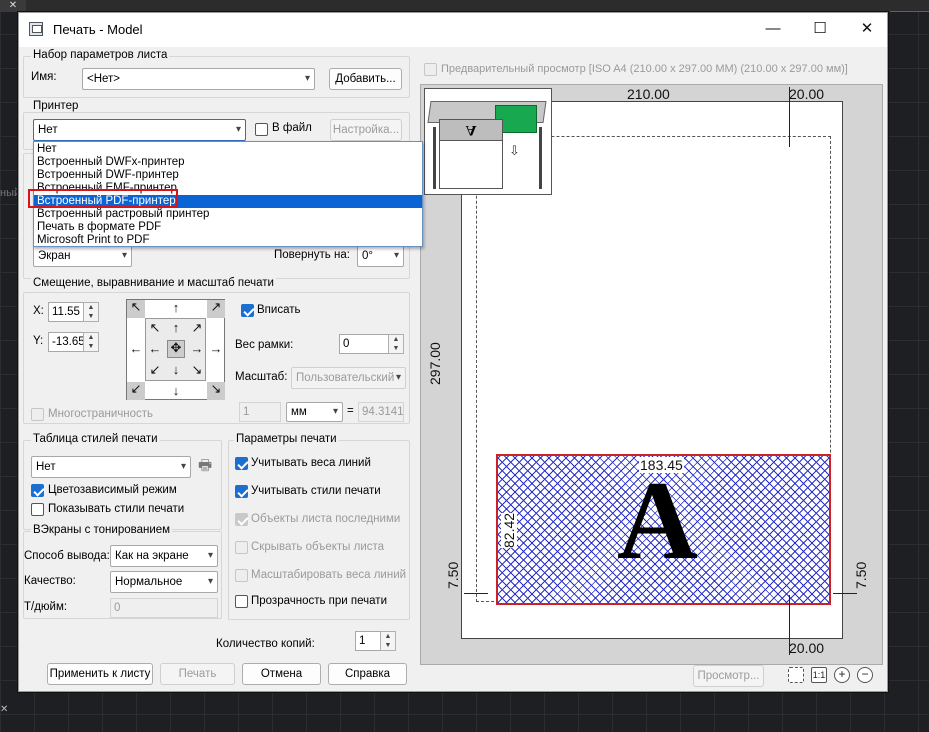 This screenshot has height=732, width=929. Describe the element at coordinates (197, 674) in the screenshot. I see `print-button: Печать` at that location.